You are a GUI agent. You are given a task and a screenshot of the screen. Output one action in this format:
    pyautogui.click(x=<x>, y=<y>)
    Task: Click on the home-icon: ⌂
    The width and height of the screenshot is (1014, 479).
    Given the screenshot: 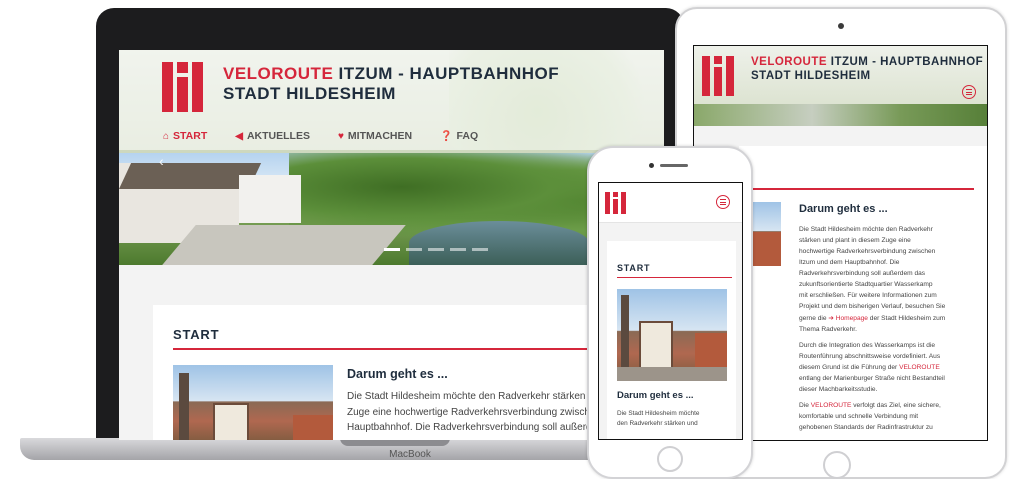 What is the action you would take?
    pyautogui.click(x=166, y=136)
    